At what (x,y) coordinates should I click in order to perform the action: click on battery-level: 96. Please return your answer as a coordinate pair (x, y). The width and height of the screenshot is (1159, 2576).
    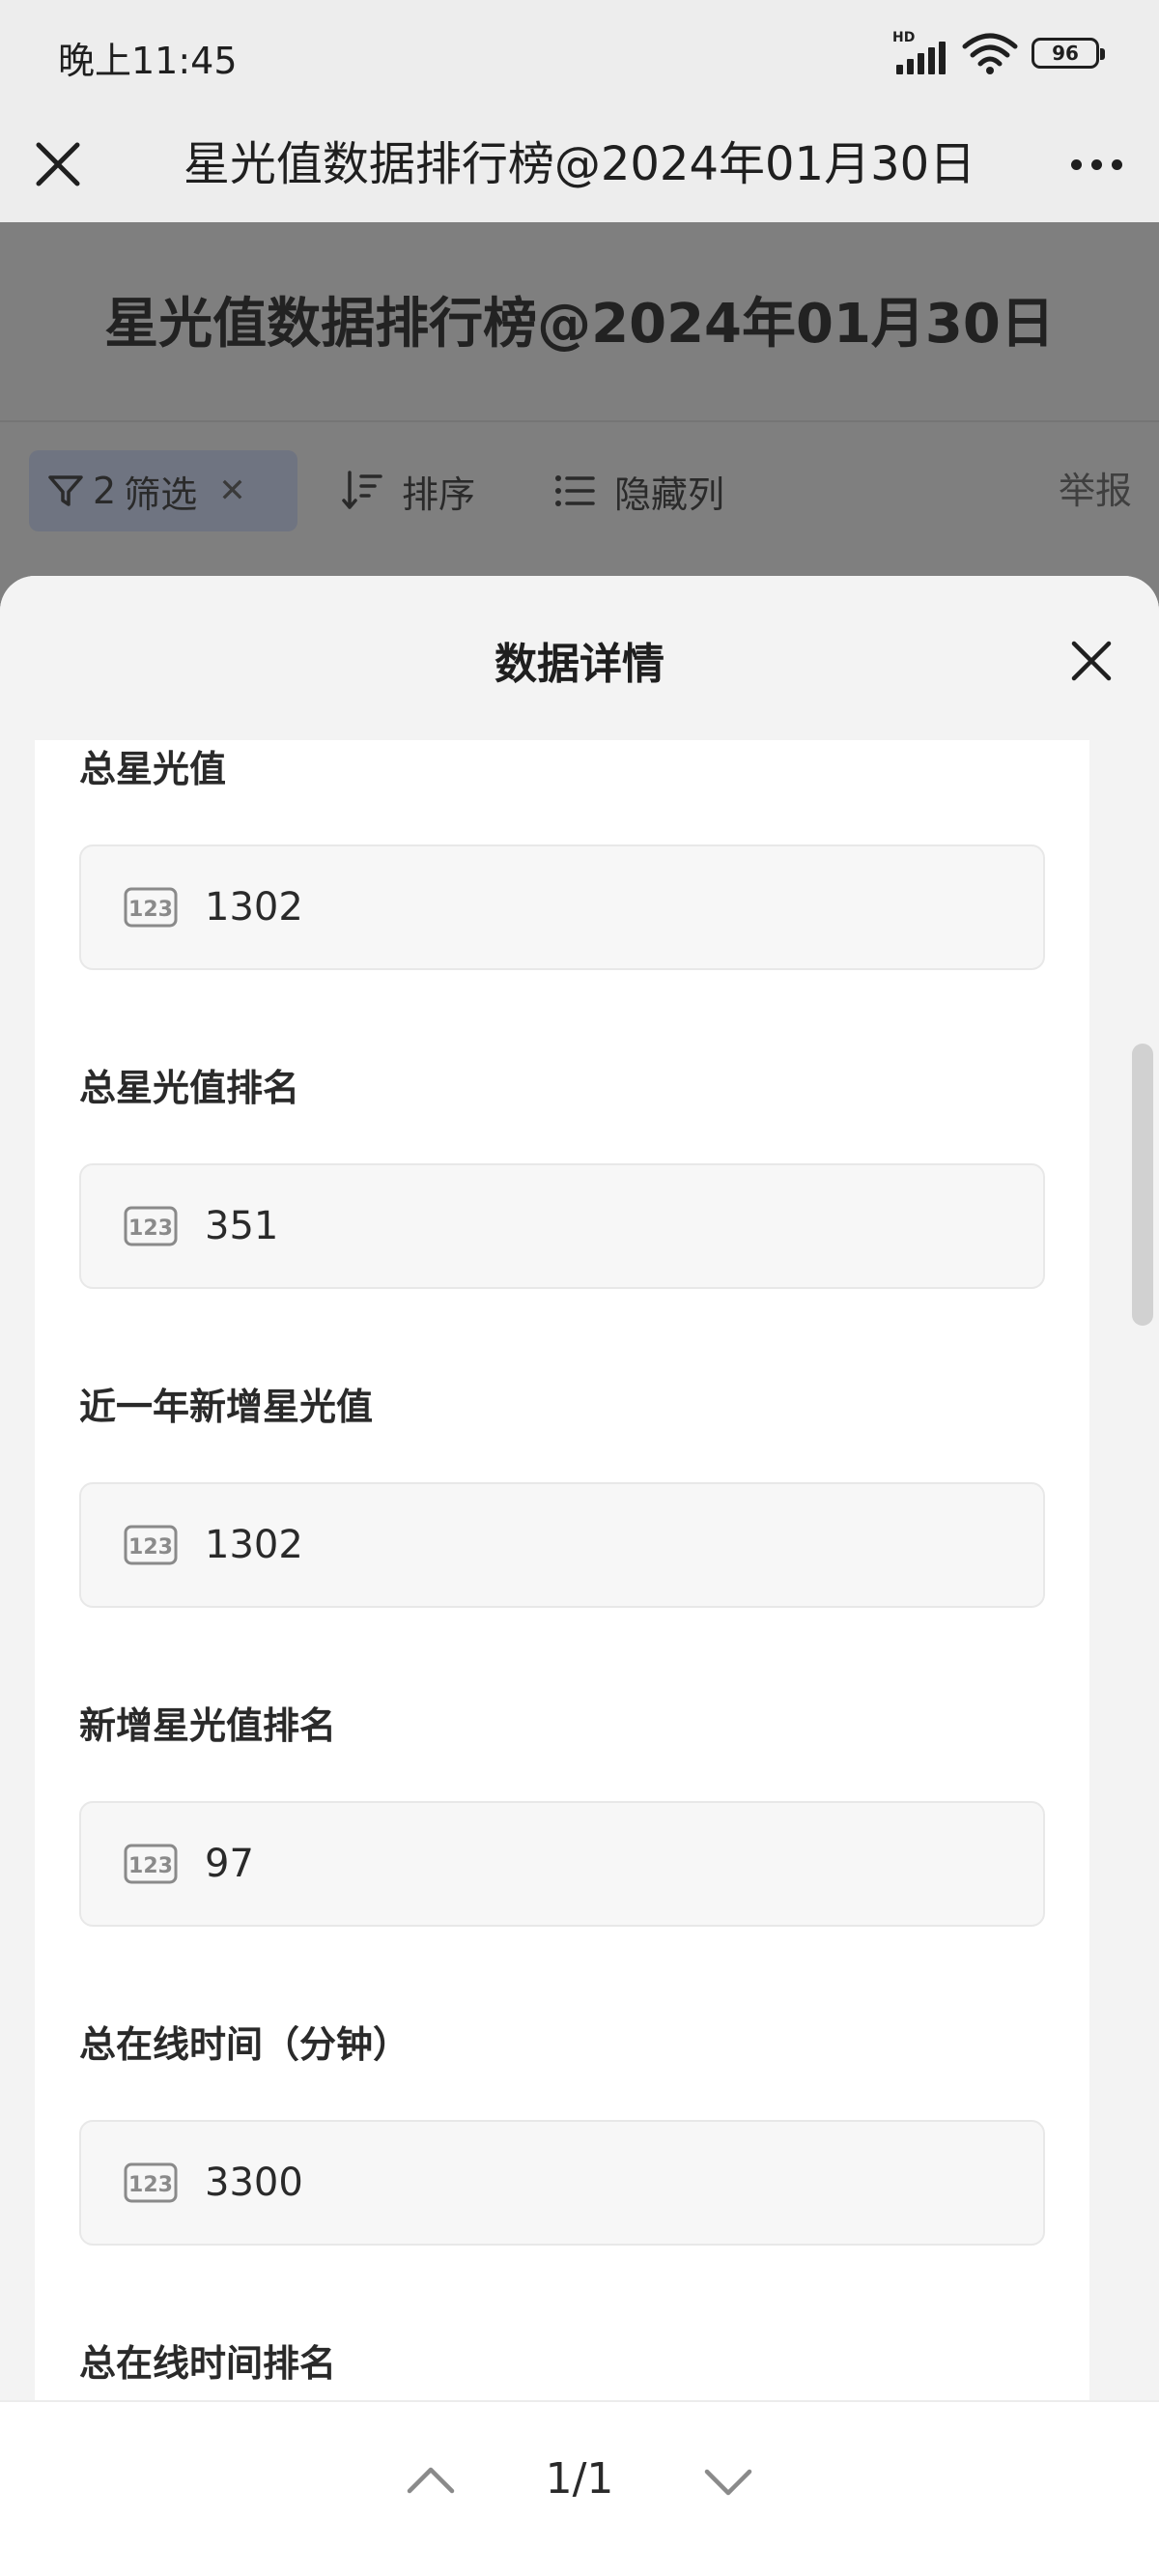
    Looking at the image, I should click on (1066, 54).